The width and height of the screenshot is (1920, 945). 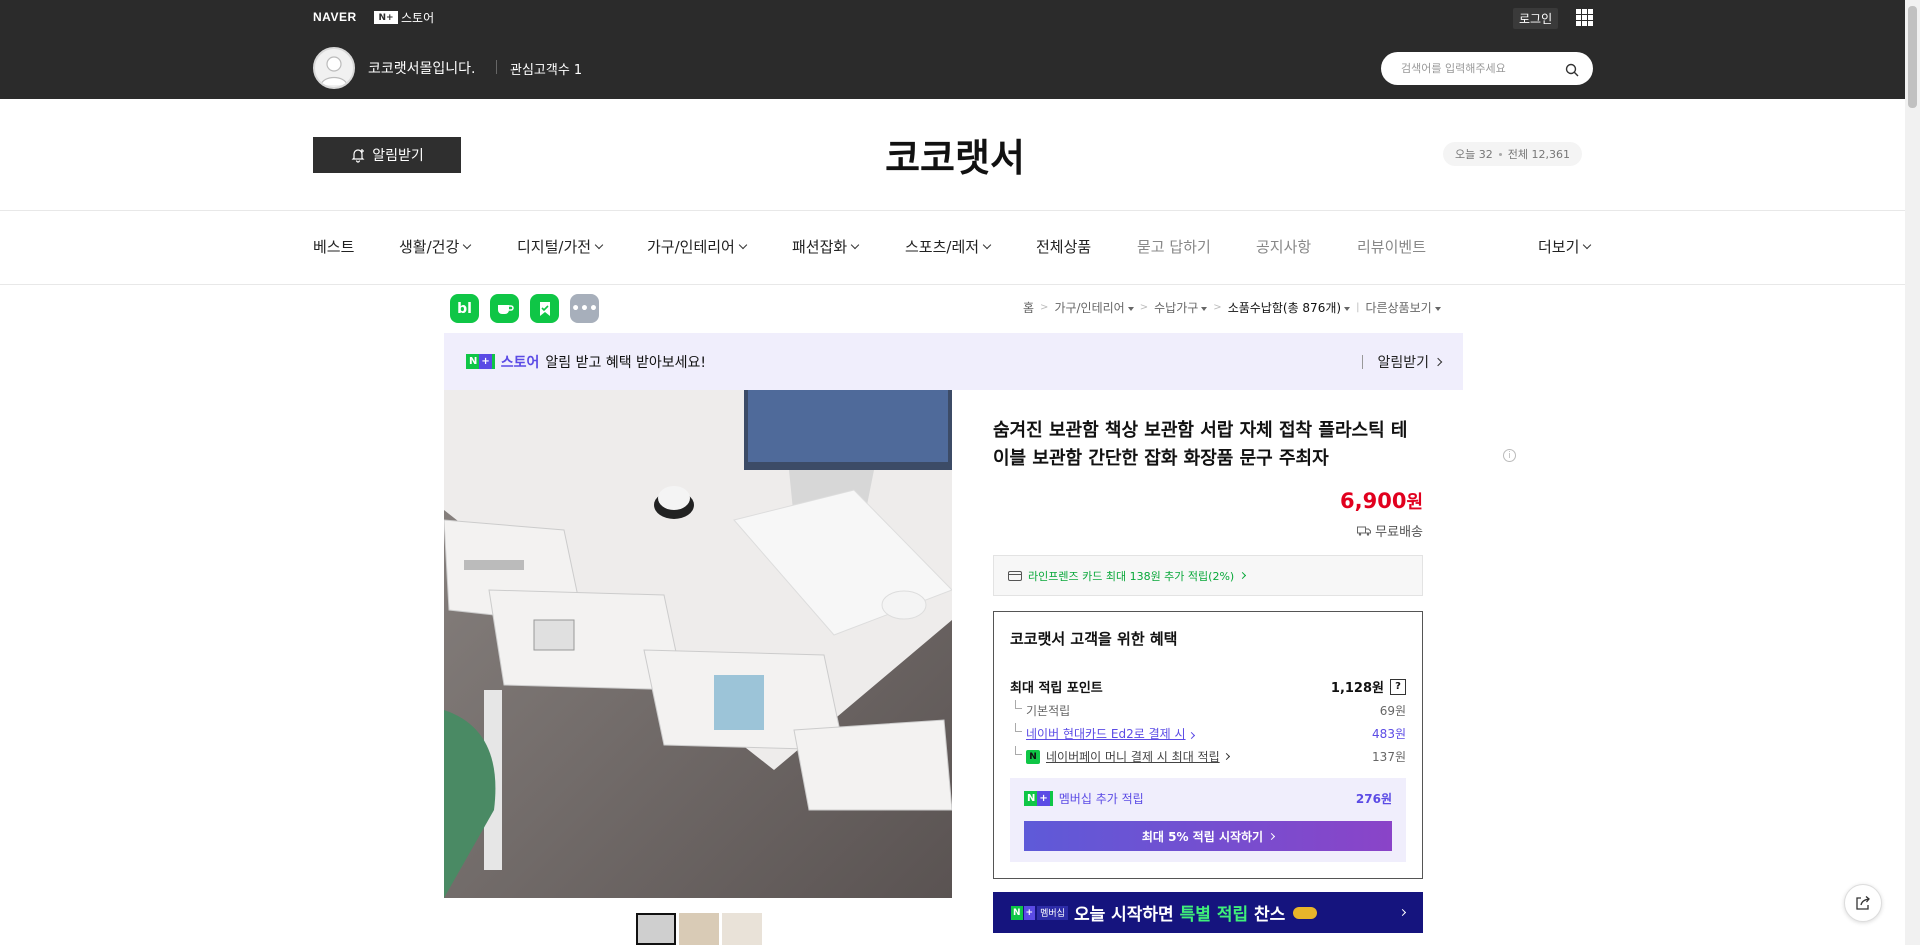 What do you see at coordinates (524, 308) in the screenshot?
I see `share-icons: bl •••` at bounding box center [524, 308].